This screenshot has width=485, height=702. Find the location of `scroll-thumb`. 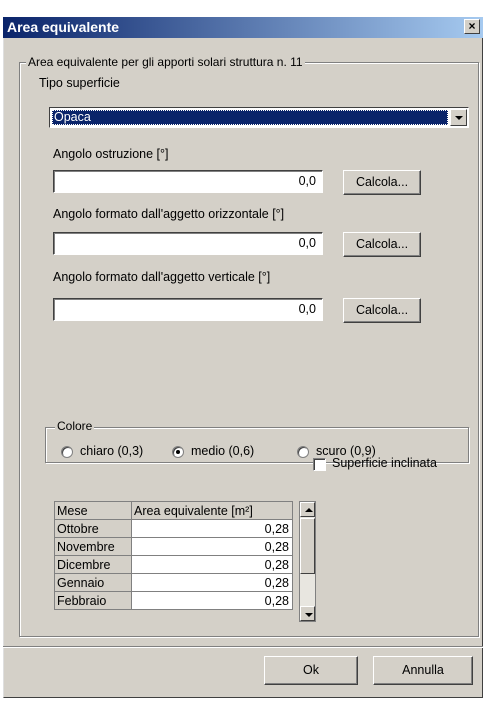

scroll-thumb is located at coordinates (307, 546).